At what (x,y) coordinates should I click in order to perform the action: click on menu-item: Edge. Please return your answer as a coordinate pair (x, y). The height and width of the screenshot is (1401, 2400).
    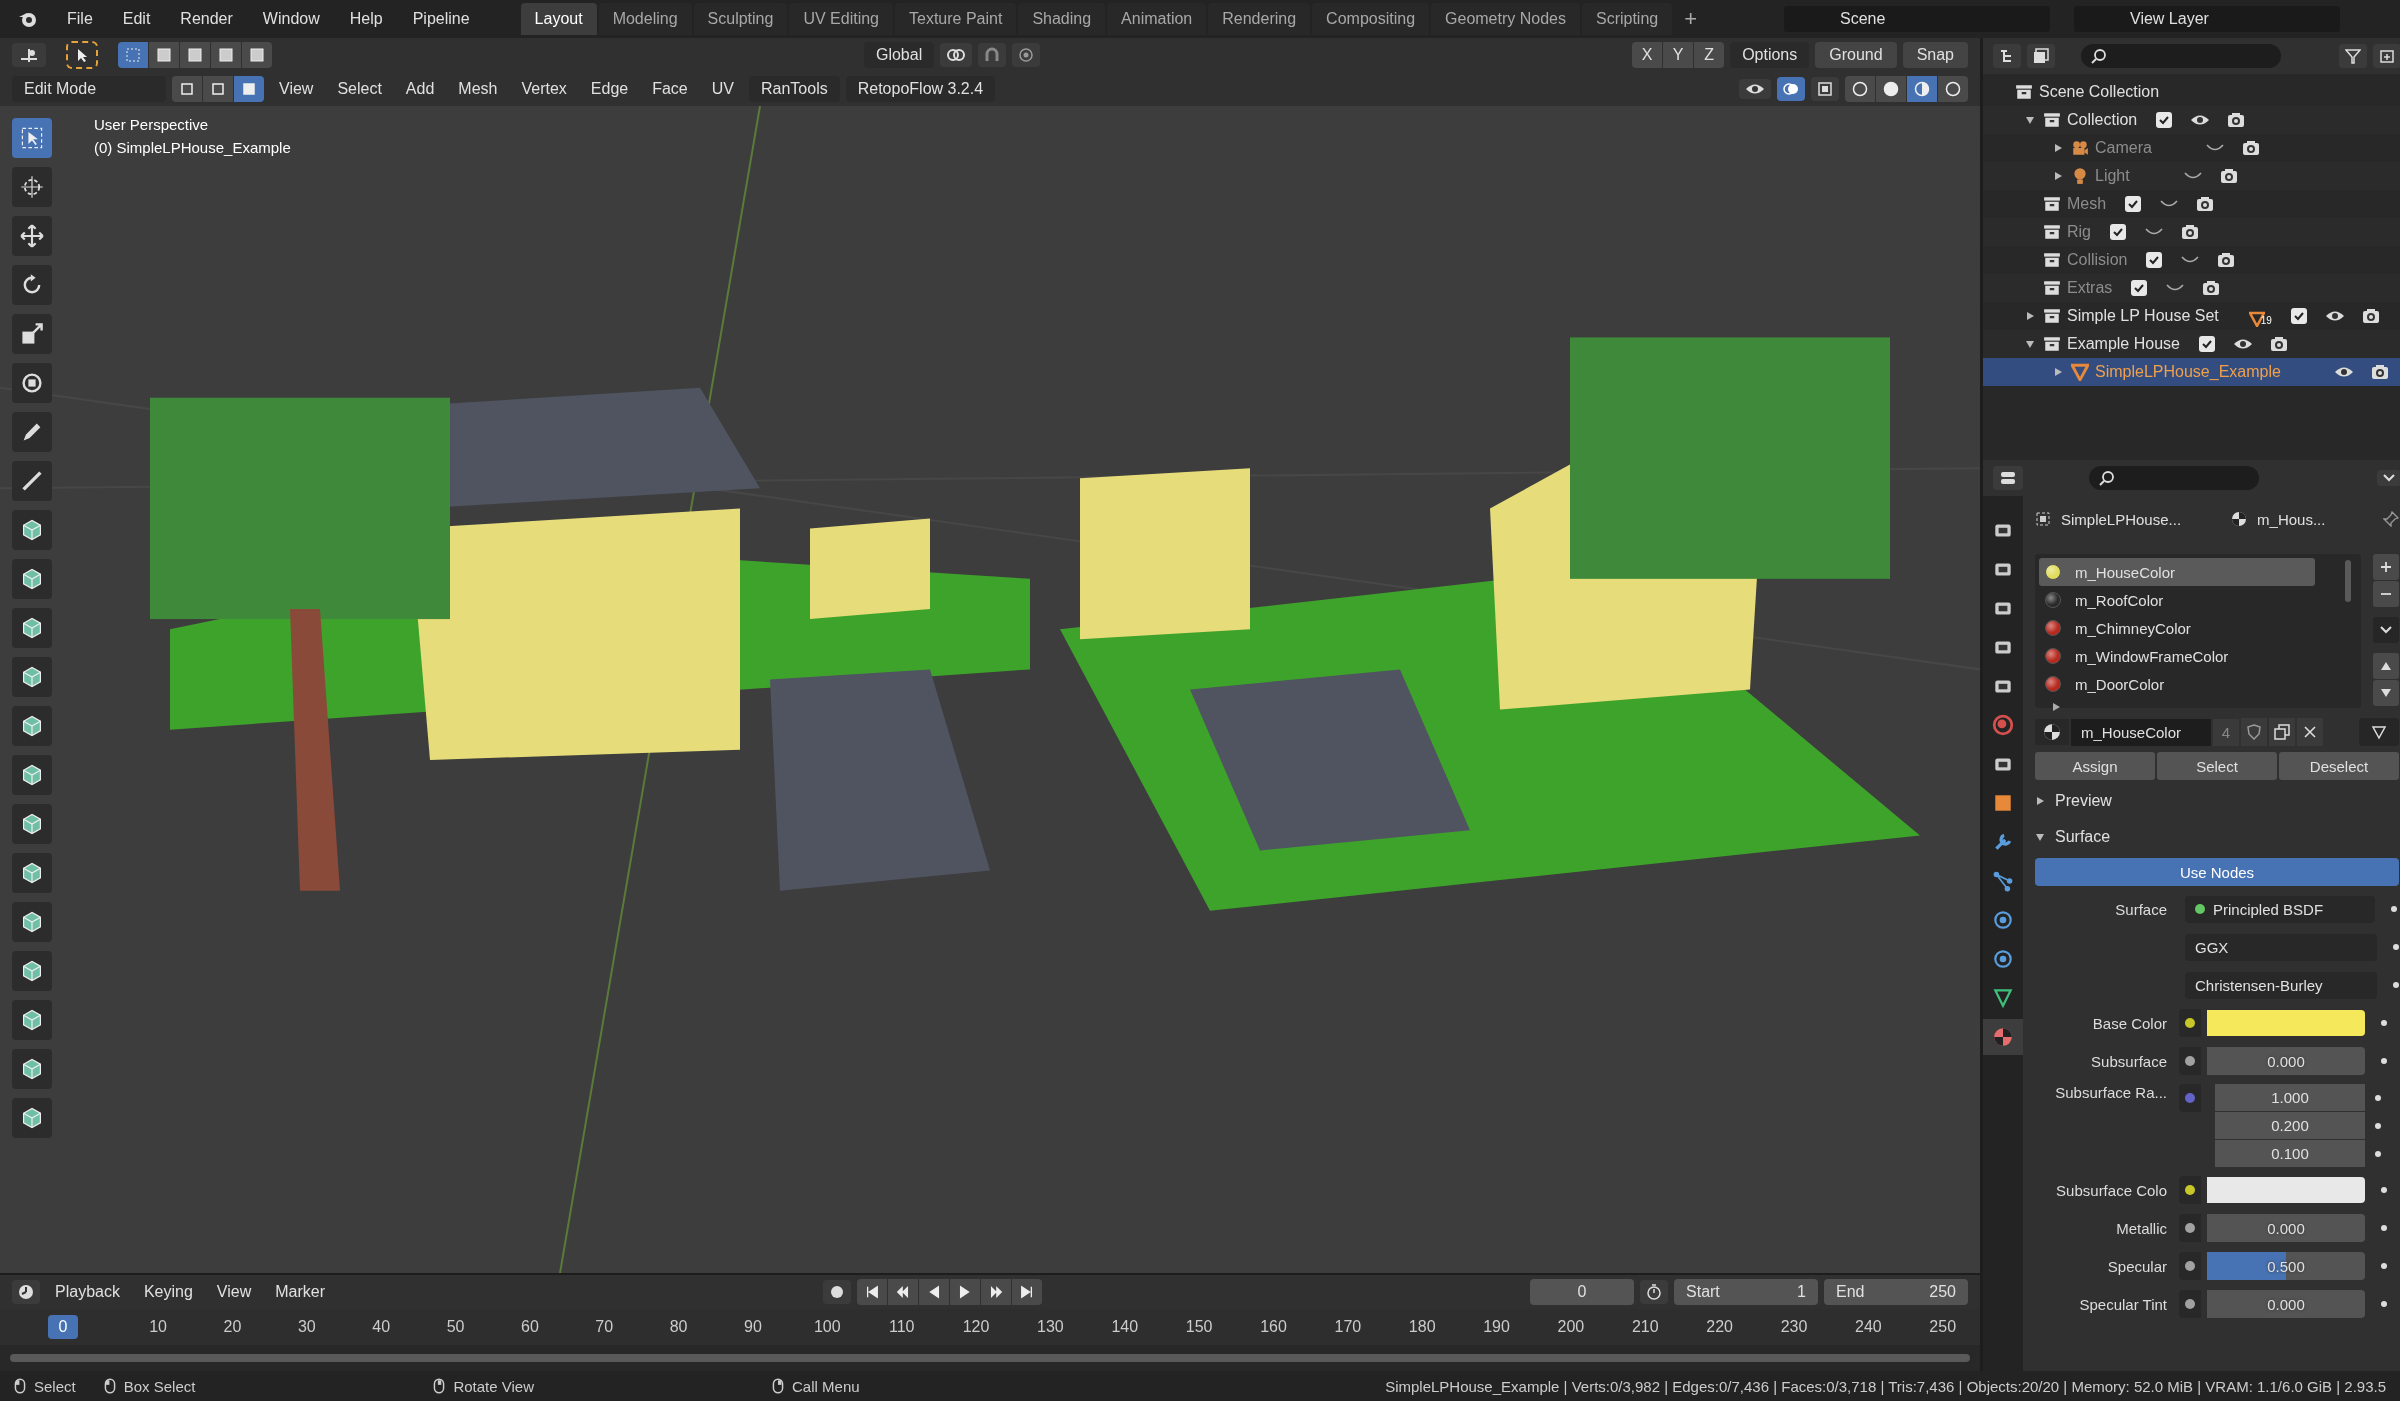
    Looking at the image, I should click on (609, 89).